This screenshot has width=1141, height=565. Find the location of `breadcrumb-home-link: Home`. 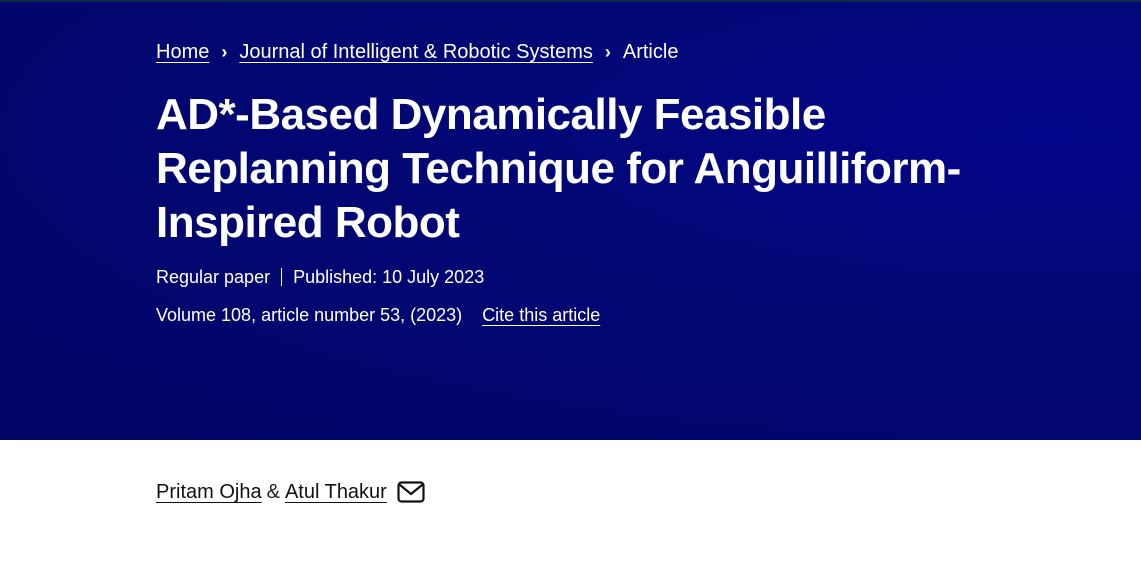

breadcrumb-home-link: Home is located at coordinates (182, 52).